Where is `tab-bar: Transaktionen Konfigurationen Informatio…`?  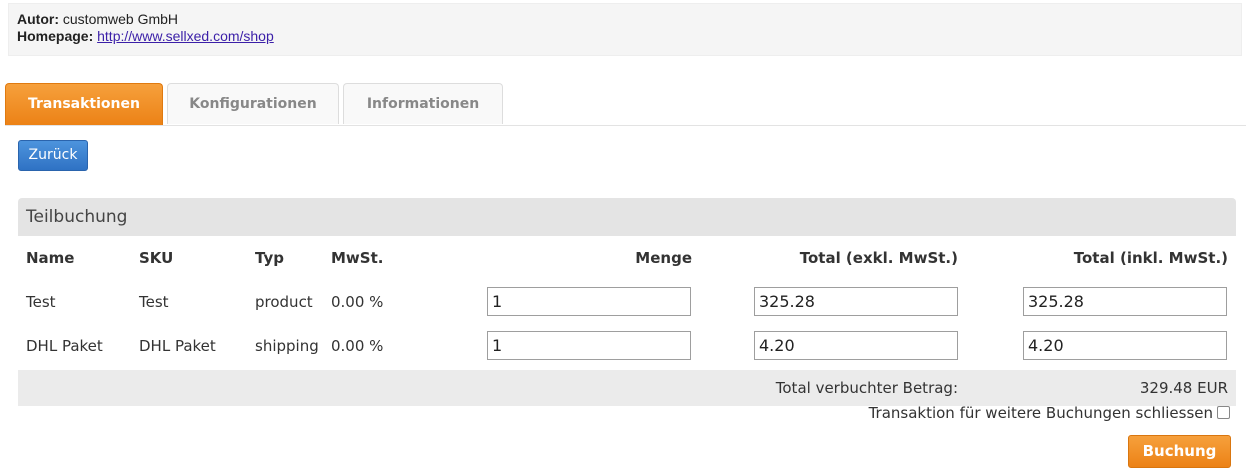 tab-bar: Transaktionen Konfigurationen Informatio… is located at coordinates (625, 104).